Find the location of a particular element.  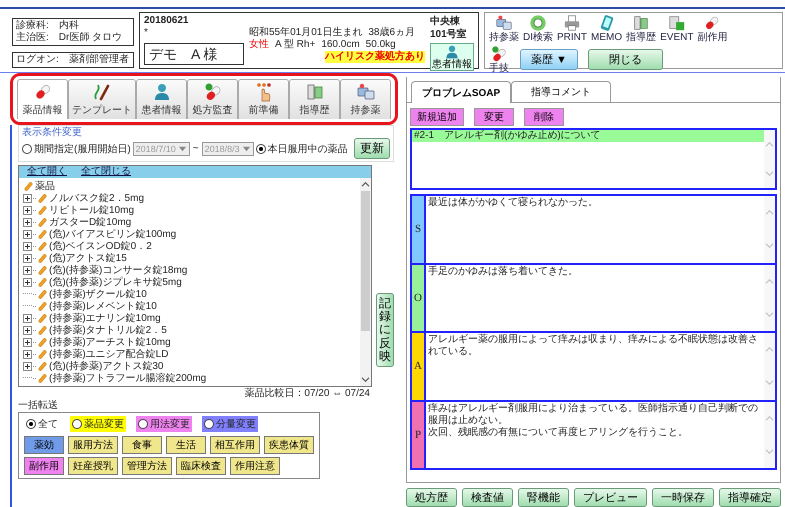

record-tab: 指導コメント is located at coordinates (561, 91).